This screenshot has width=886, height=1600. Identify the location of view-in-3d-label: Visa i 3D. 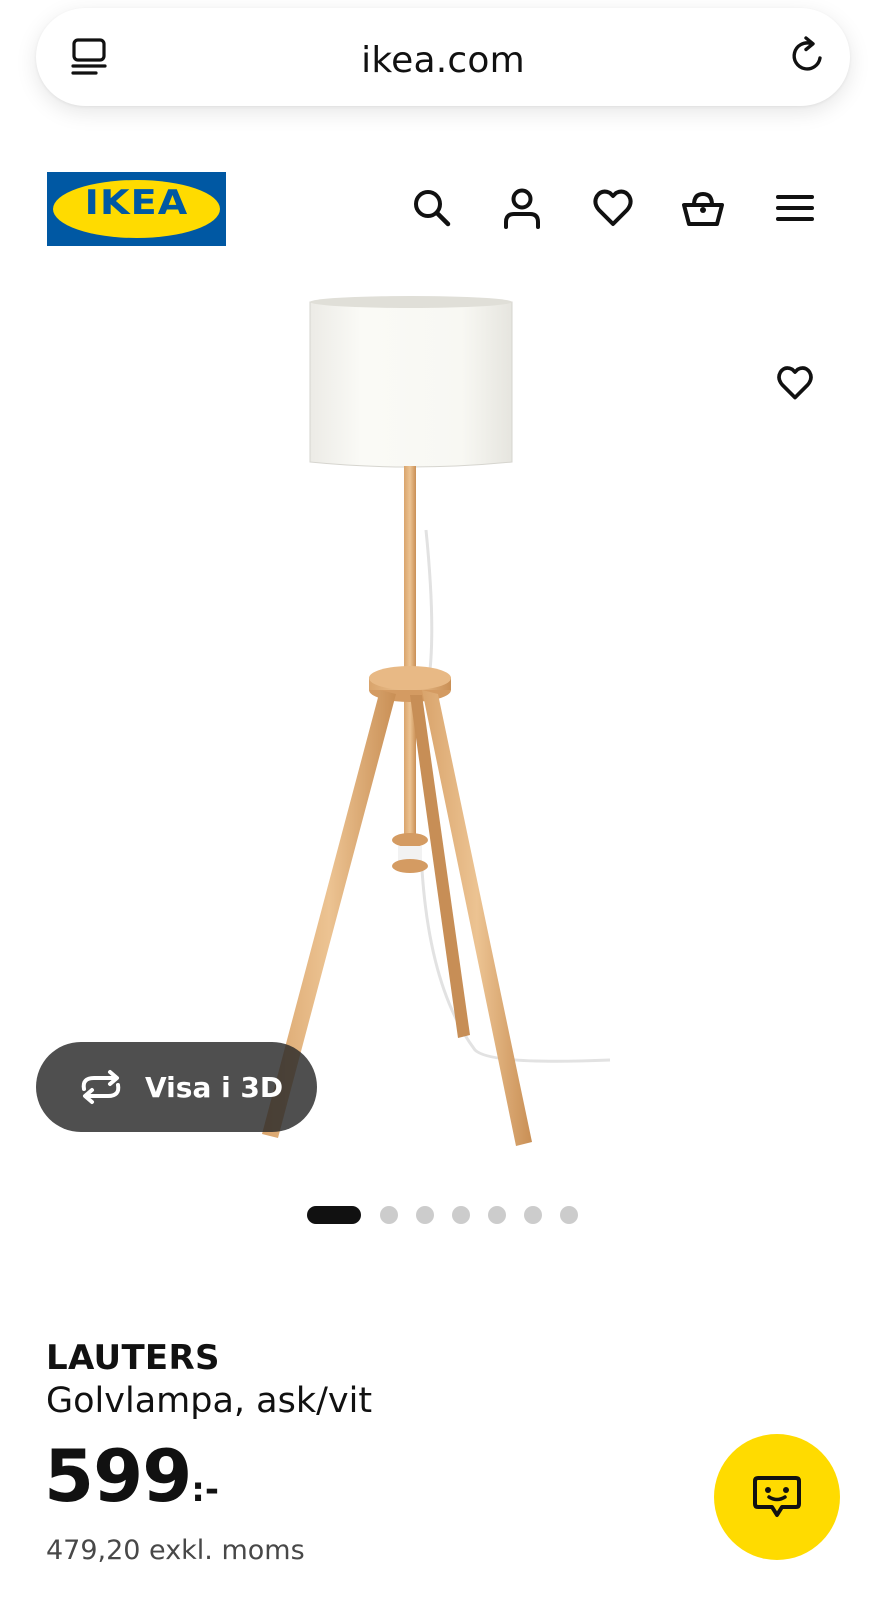
(214, 1087).